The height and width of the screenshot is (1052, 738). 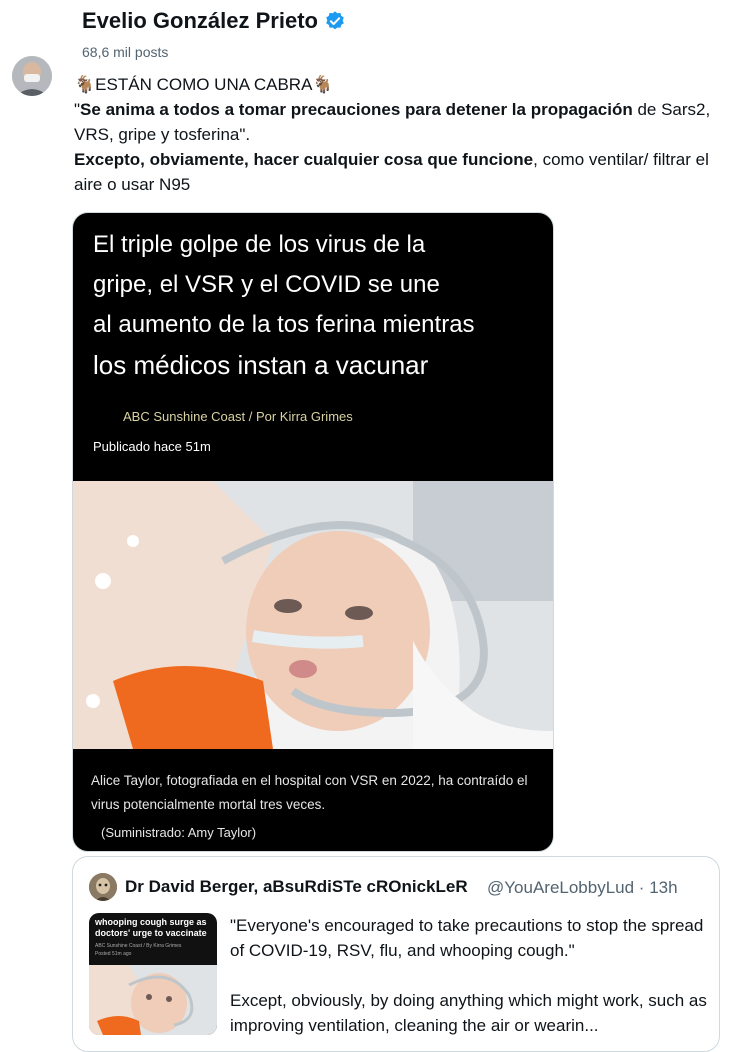 I want to click on post-count: 68,6 mil posts, so click(x=125, y=52).